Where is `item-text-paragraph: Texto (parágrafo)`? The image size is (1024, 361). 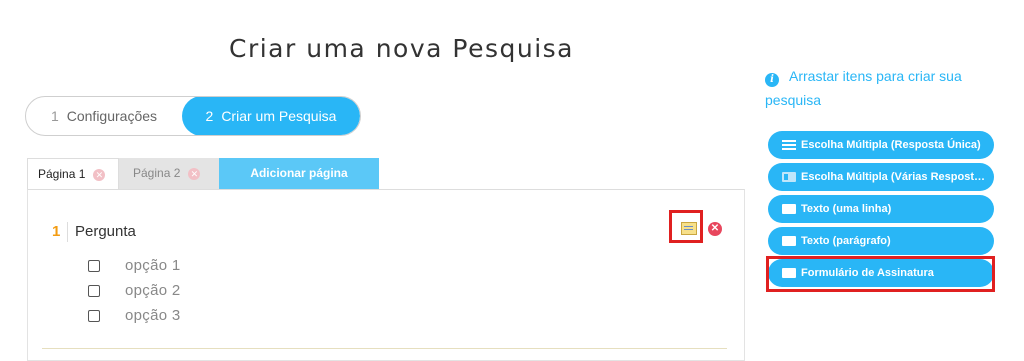 item-text-paragraph: Texto (parágrafo) is located at coordinates (881, 241).